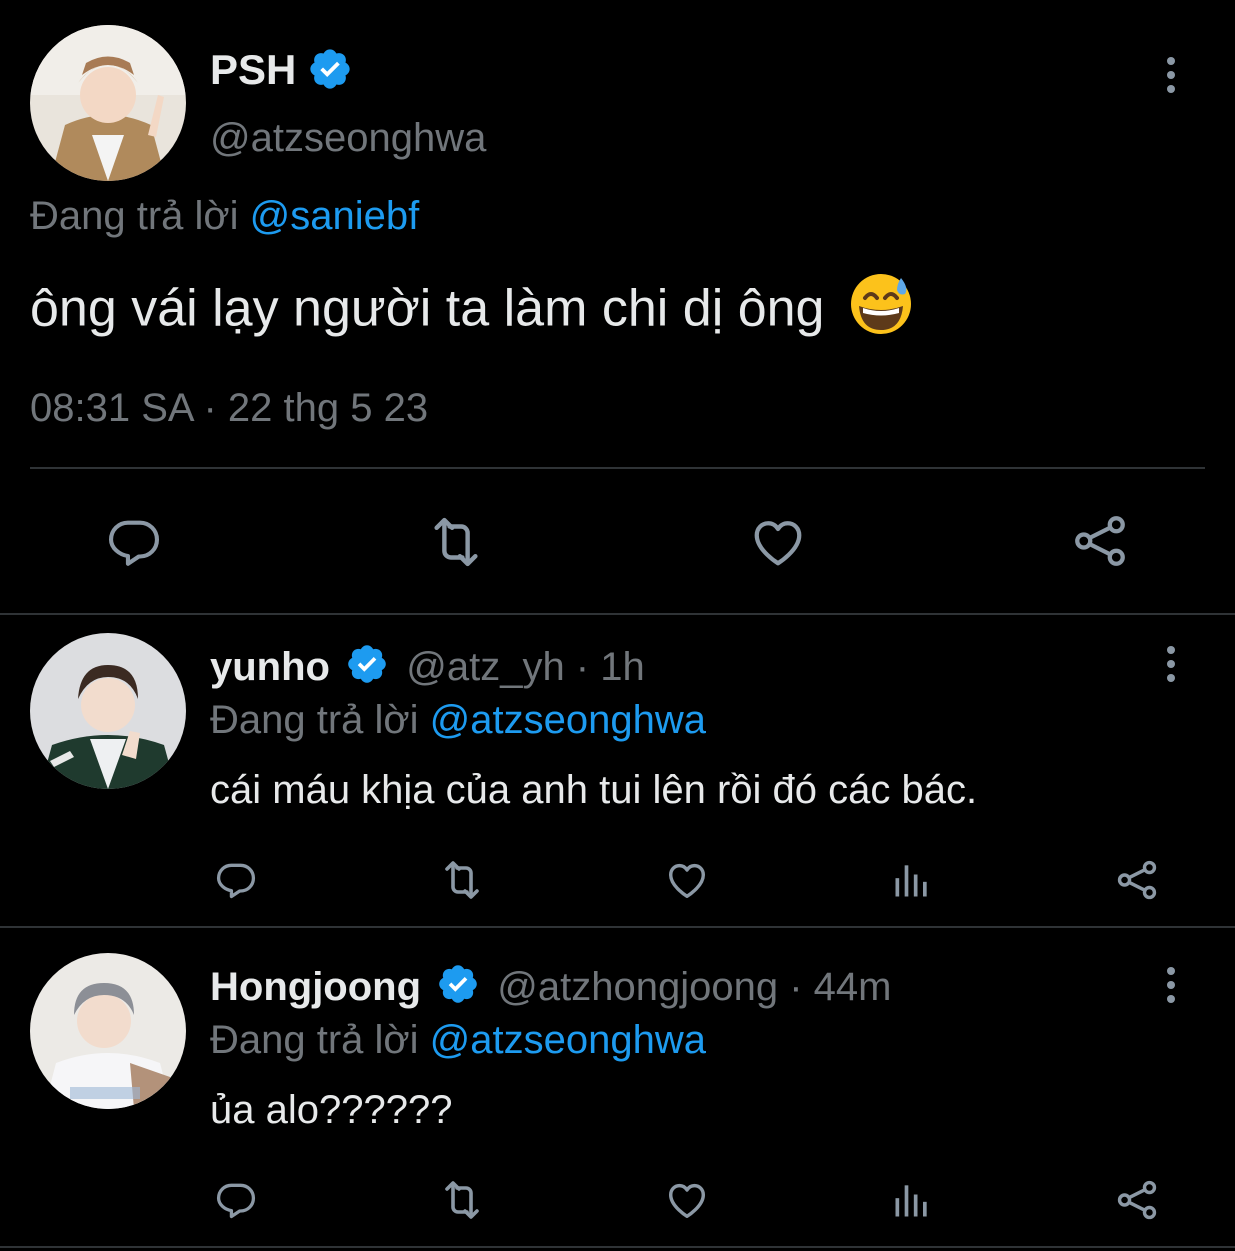  I want to click on timestamp: 08:31 SA · 22 thg 5 23, so click(229, 408).